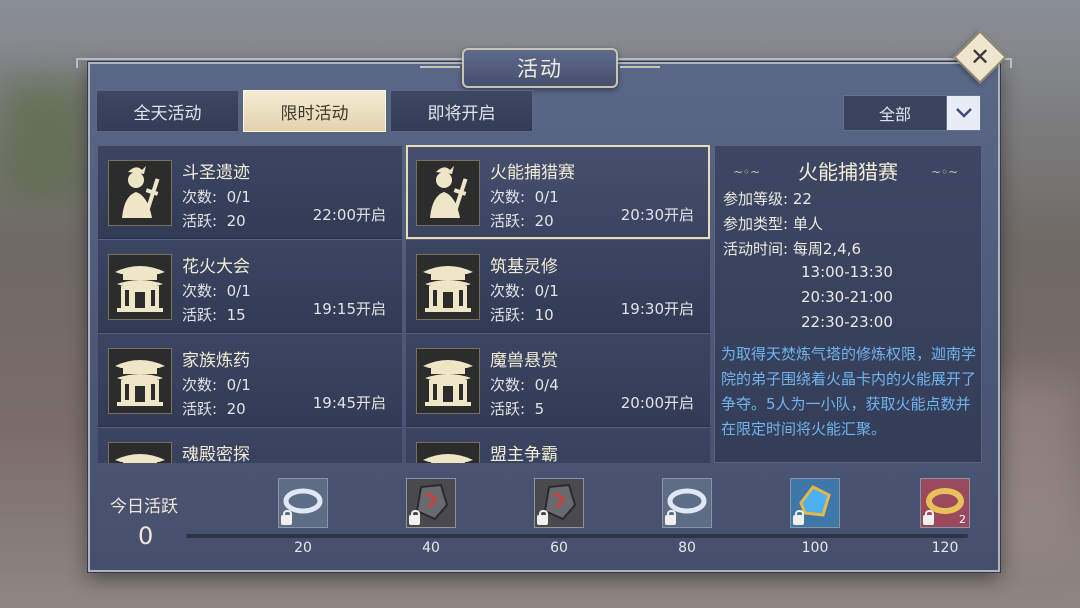 The height and width of the screenshot is (608, 1080). I want to click on activity-progress-bar, so click(577, 536).